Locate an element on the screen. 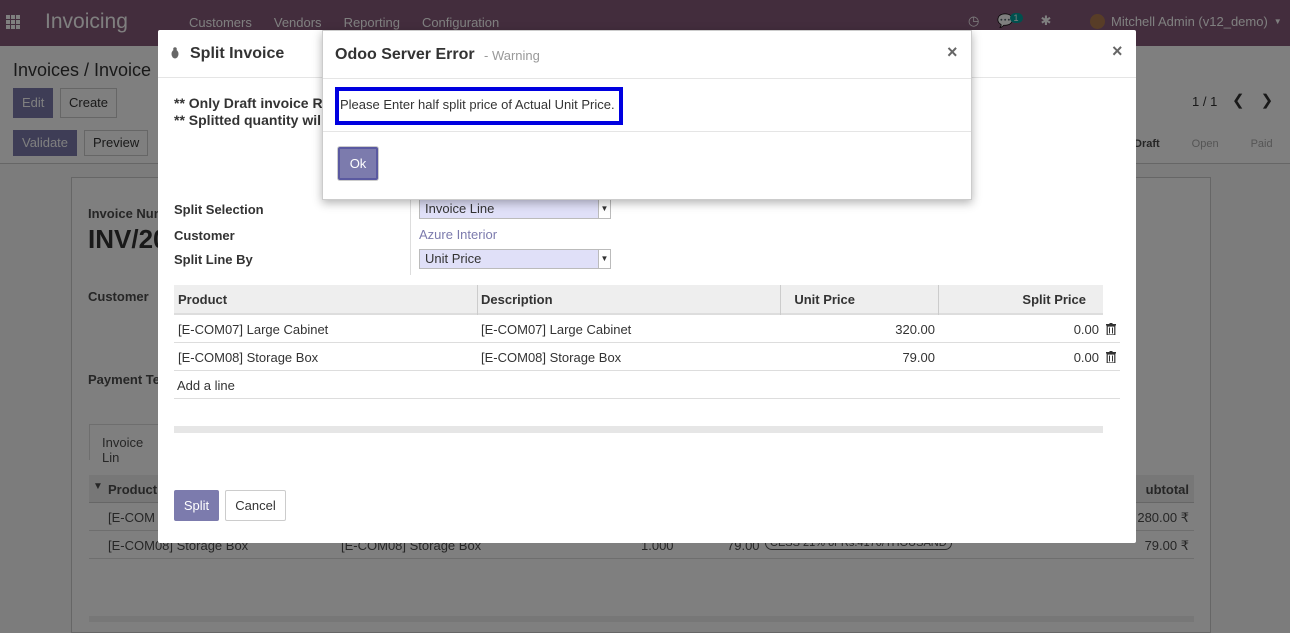  col-description: Description is located at coordinates (517, 299).